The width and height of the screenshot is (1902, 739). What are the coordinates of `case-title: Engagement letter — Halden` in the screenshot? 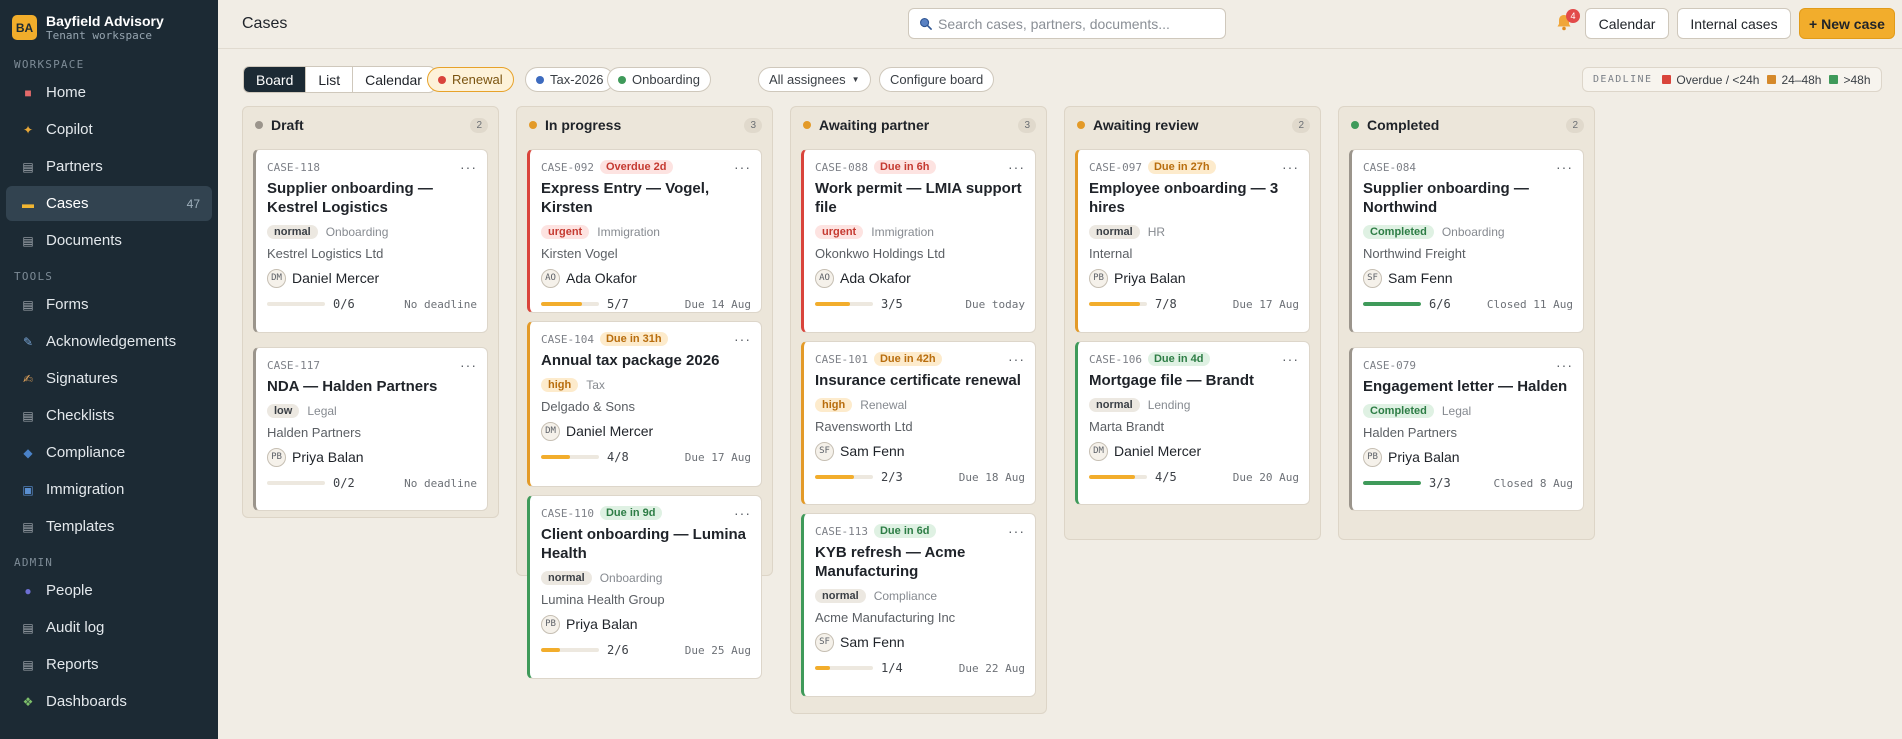 It's located at (1468, 386).